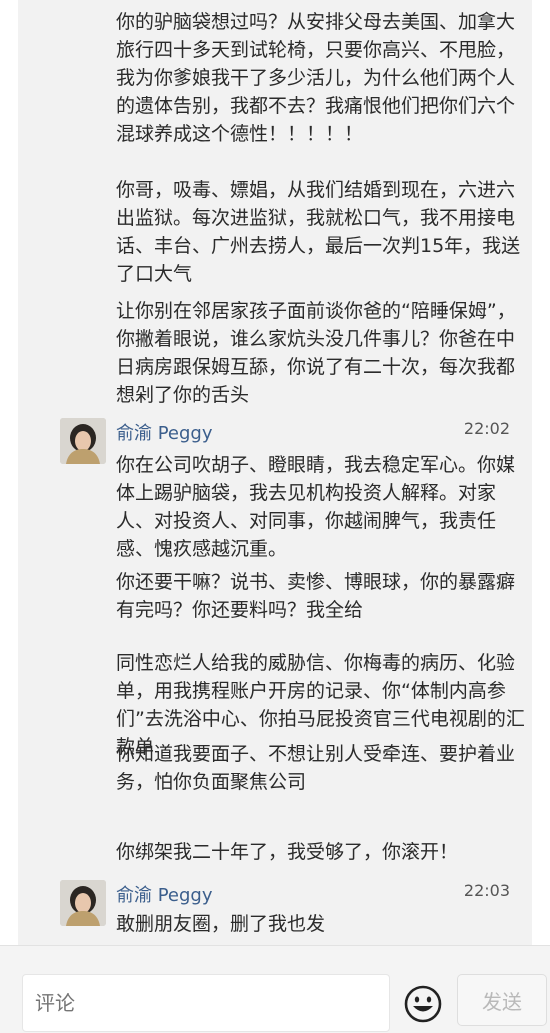  Describe the element at coordinates (486, 890) in the screenshot. I see `message-timestamp: 22:03` at that location.